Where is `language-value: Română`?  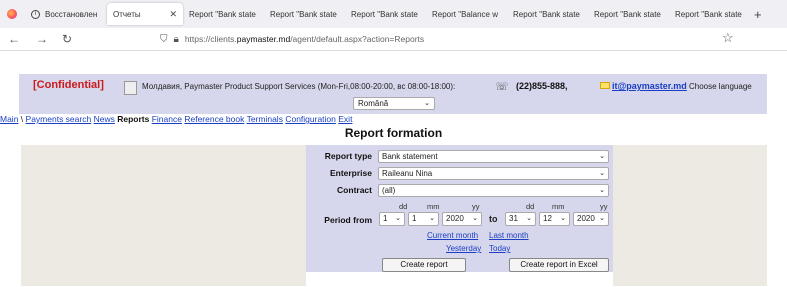
language-value: Română is located at coordinates (373, 103).